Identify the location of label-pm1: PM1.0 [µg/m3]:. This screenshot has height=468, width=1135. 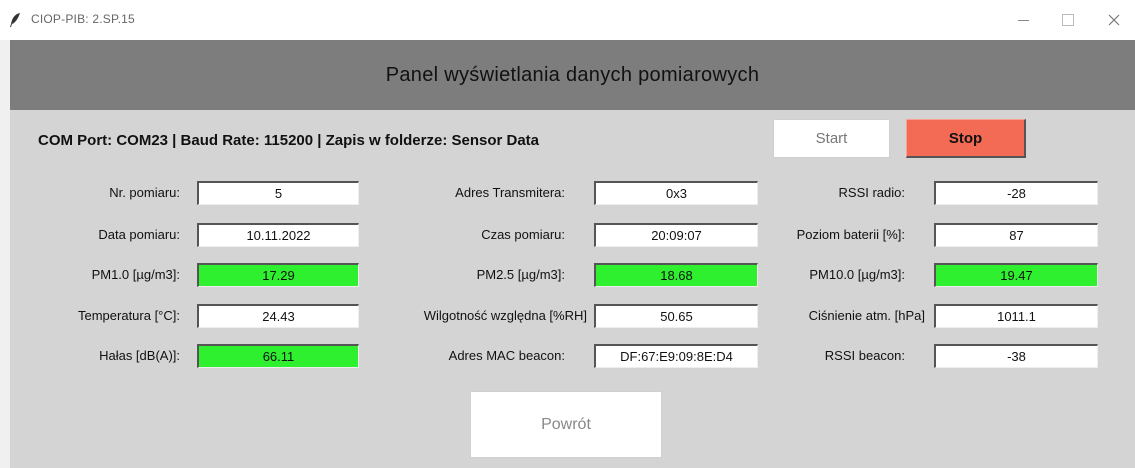
(135, 274).